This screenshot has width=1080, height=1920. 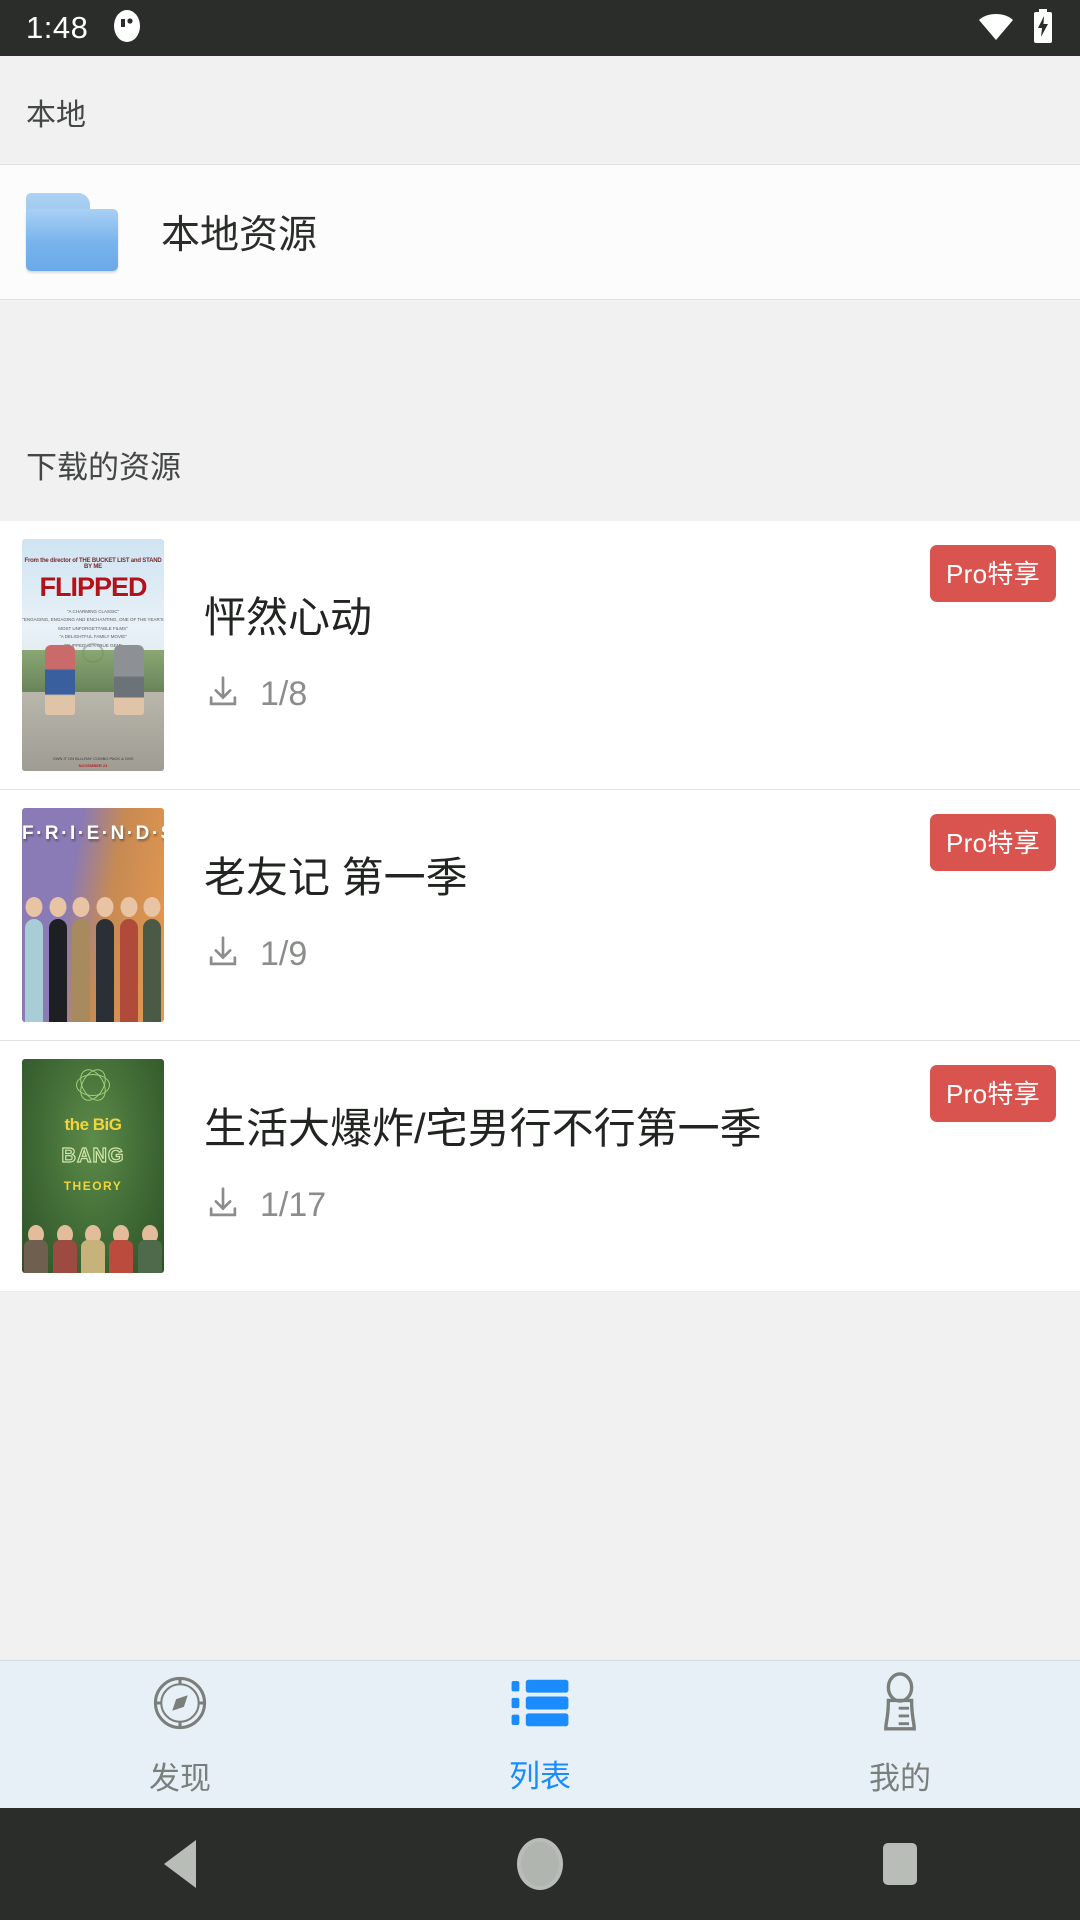 I want to click on list-item-info: 怦然心动 1/8, so click(x=610, y=655).